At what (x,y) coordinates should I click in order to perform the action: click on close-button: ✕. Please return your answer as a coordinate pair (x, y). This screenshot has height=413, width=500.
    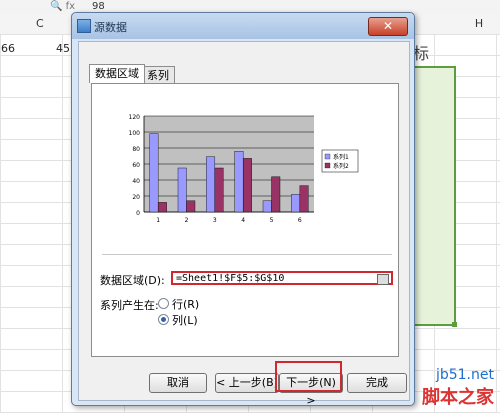
    Looking at the image, I should click on (388, 26).